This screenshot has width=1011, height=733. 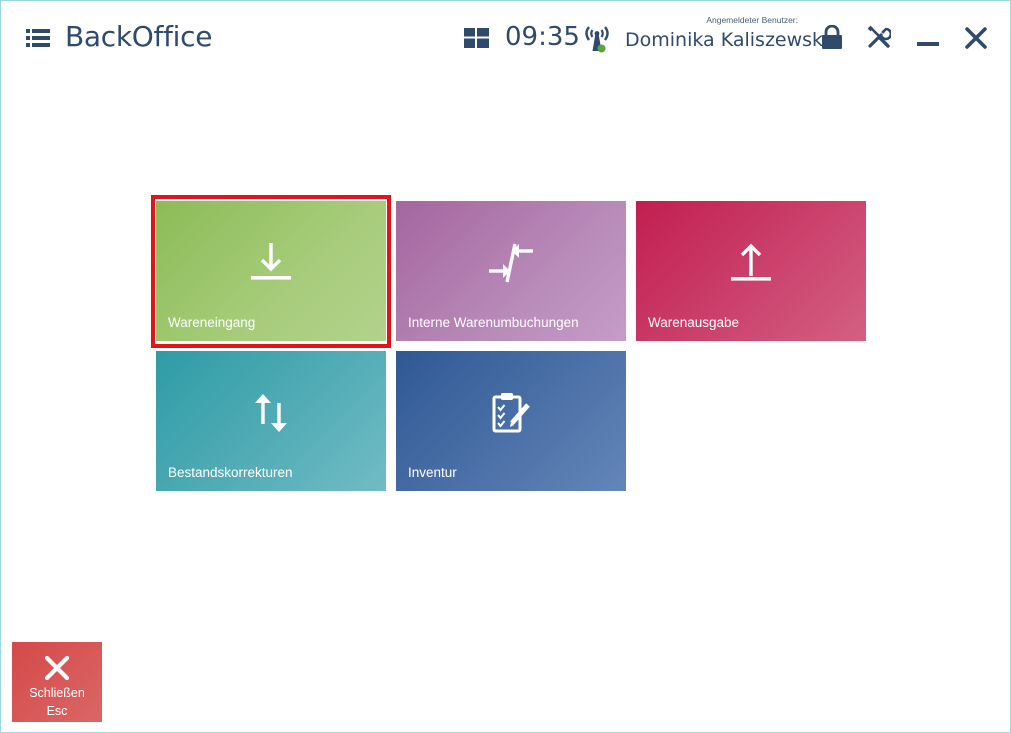 I want to click on clock: 09:35, so click(x=542, y=37).